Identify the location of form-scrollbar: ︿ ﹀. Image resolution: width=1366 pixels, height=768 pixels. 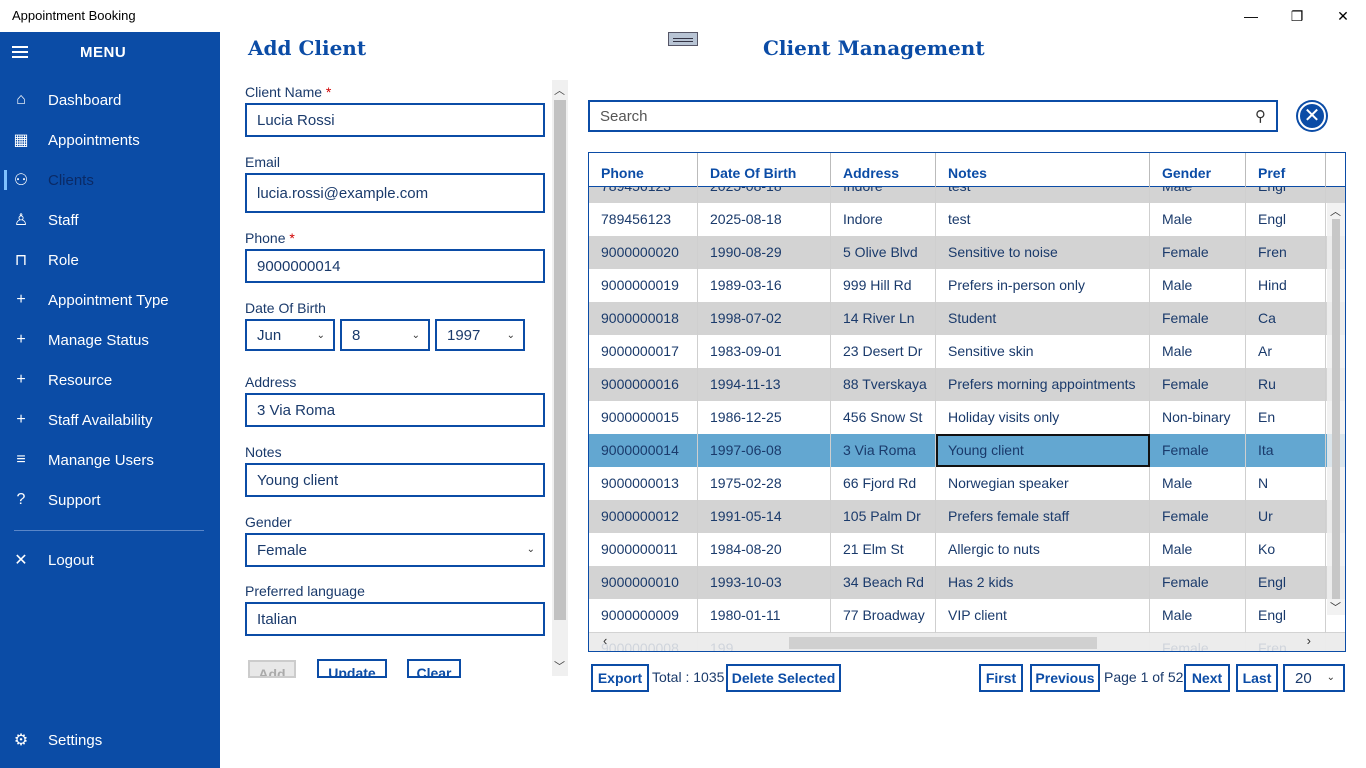
(560, 378).